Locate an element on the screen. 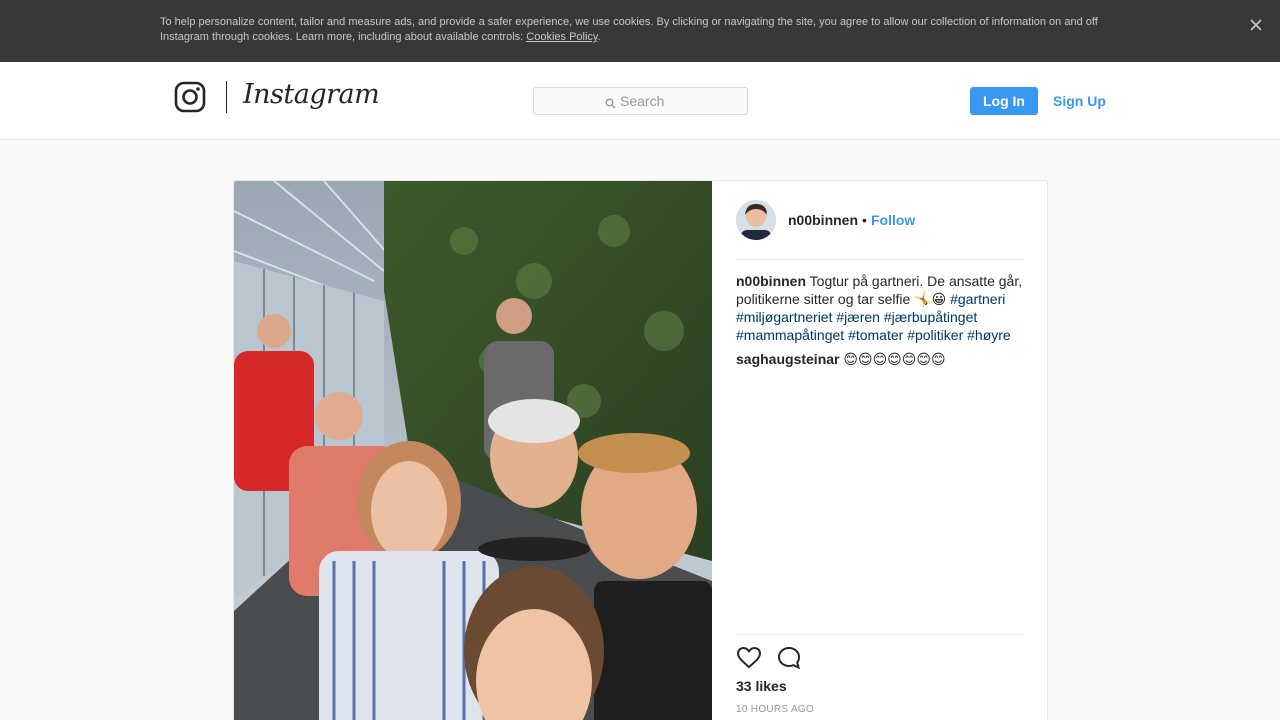  top-navigation: Instagram Log In Sign Up is located at coordinates (640, 101).